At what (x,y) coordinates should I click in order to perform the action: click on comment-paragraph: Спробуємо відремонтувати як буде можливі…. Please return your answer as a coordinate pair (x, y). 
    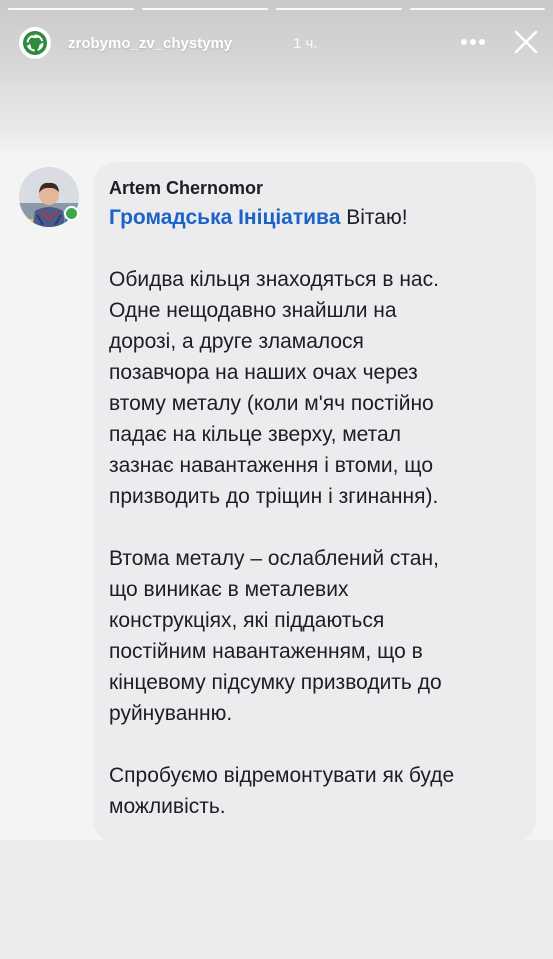
    Looking at the image, I should click on (282, 791).